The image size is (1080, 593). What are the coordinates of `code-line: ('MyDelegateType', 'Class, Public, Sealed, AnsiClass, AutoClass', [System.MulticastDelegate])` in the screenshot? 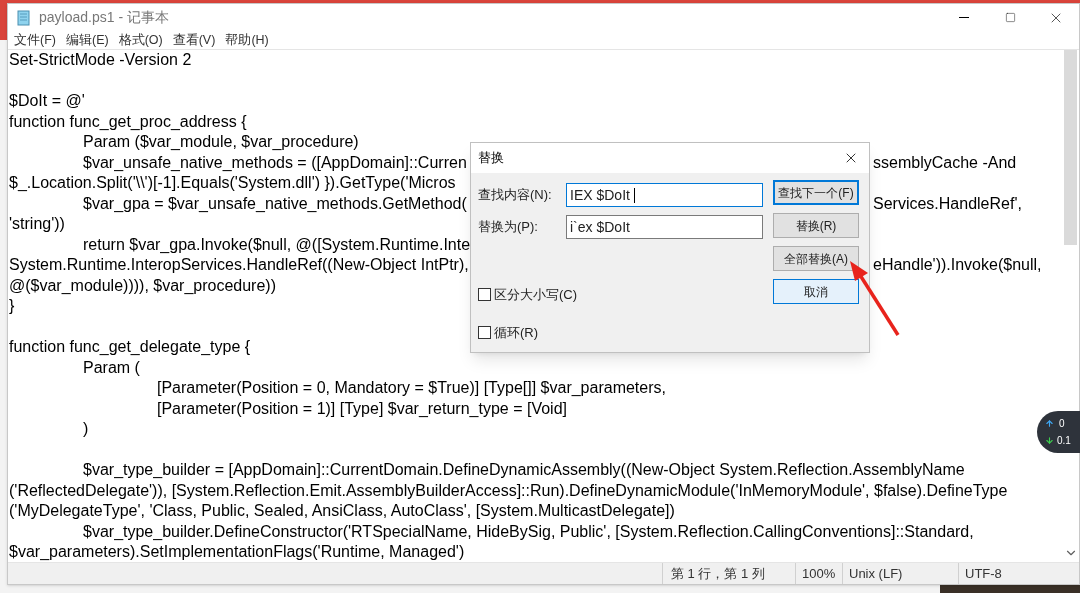 It's located at (342, 511).